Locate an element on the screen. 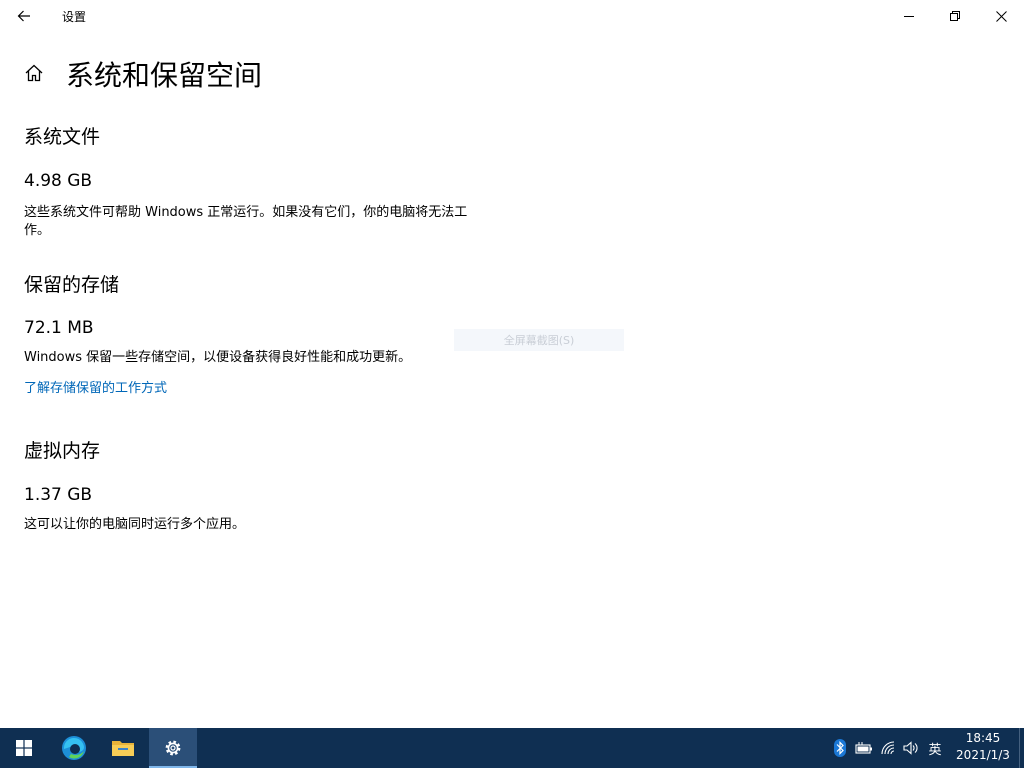  minimize-icon is located at coordinates (909, 16).